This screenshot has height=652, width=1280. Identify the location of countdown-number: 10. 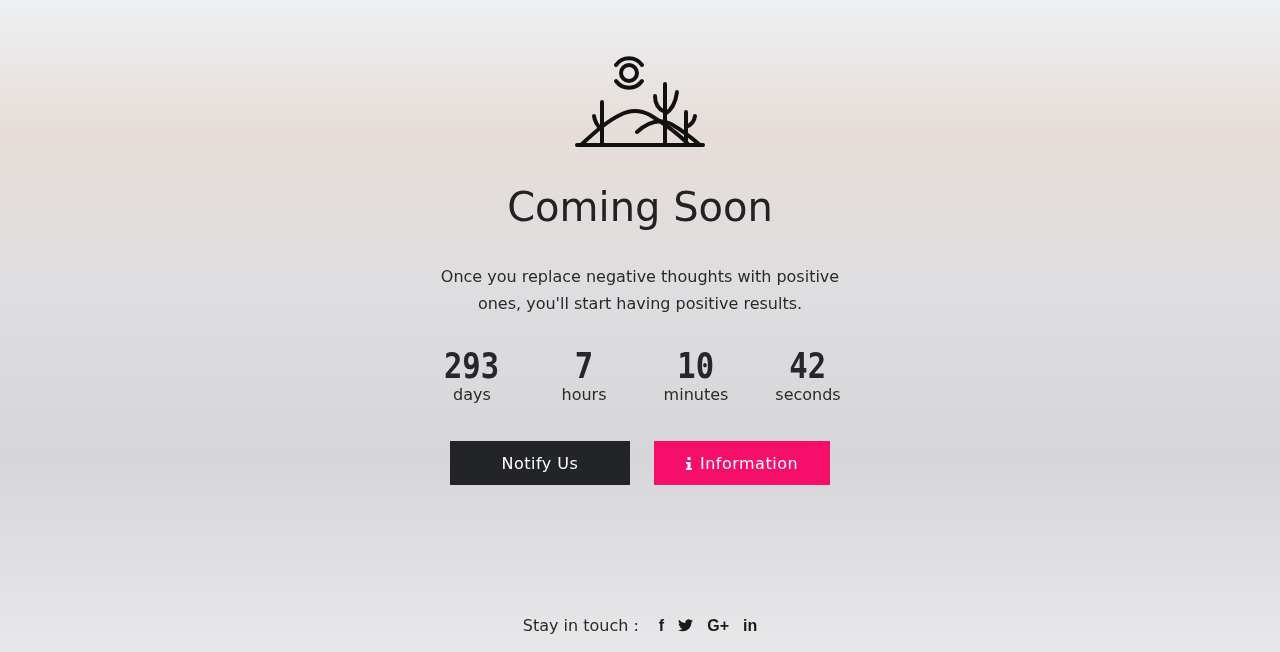
(696, 366).